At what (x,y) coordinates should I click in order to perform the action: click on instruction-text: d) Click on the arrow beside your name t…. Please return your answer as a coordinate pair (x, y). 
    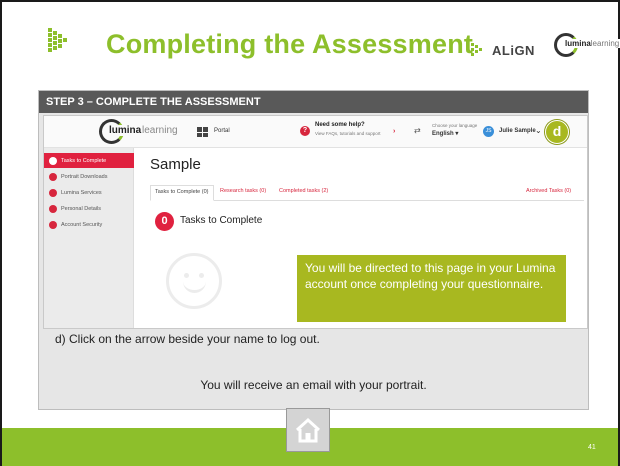
    Looking at the image, I should click on (187, 339).